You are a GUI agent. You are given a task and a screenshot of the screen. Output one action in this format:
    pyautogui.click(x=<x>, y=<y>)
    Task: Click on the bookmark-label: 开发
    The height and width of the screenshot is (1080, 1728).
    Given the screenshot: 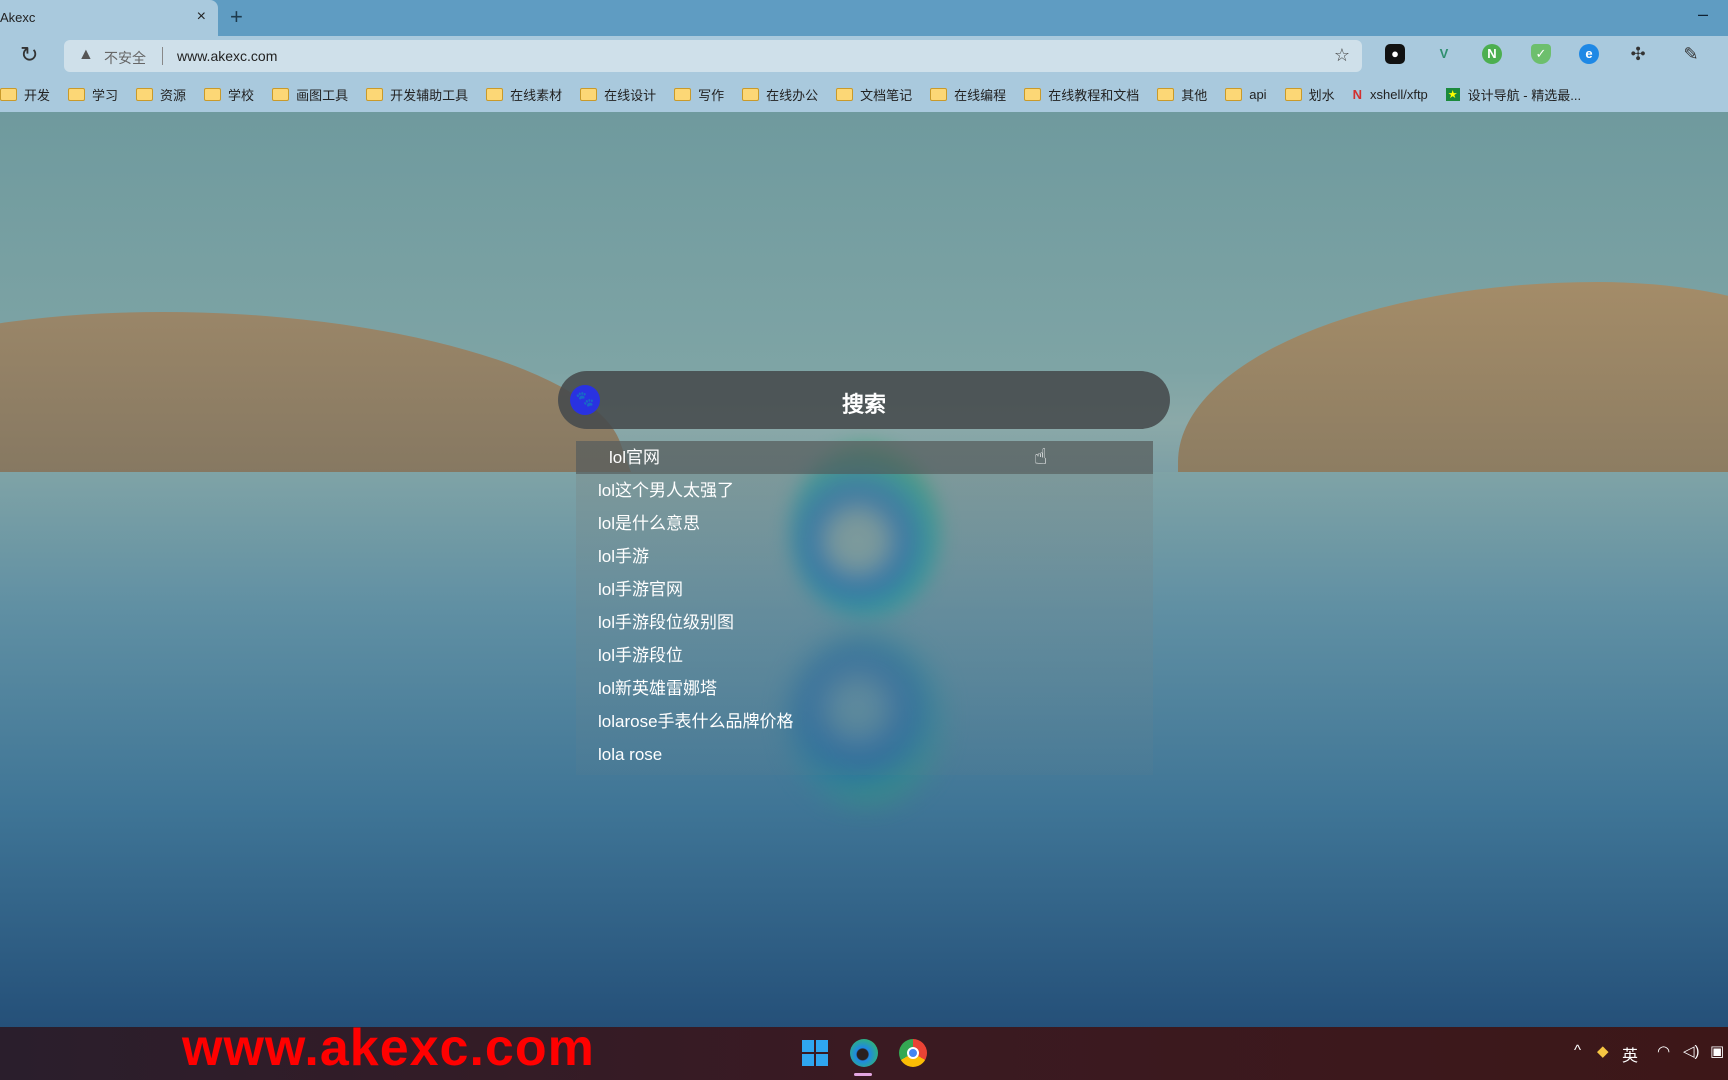 What is the action you would take?
    pyautogui.click(x=37, y=95)
    